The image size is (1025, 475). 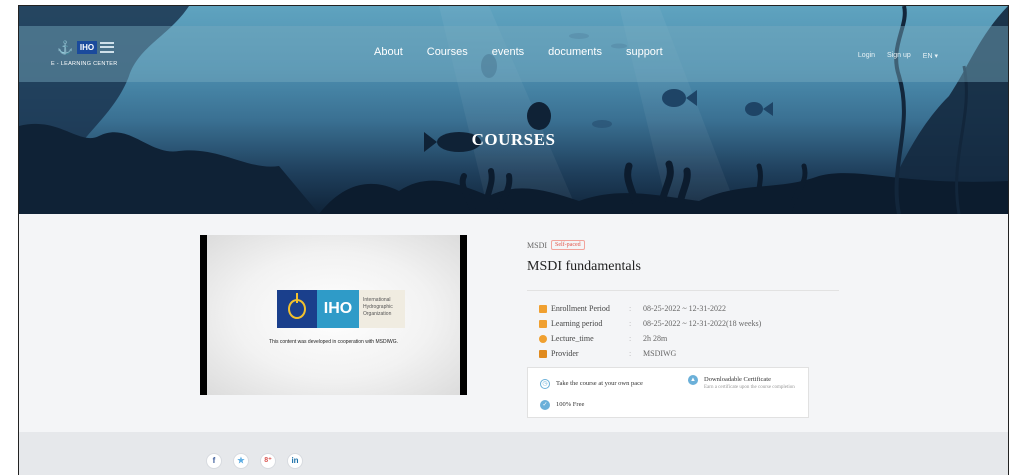 I want to click on certificate-icon: ▲, so click(x=693, y=380).